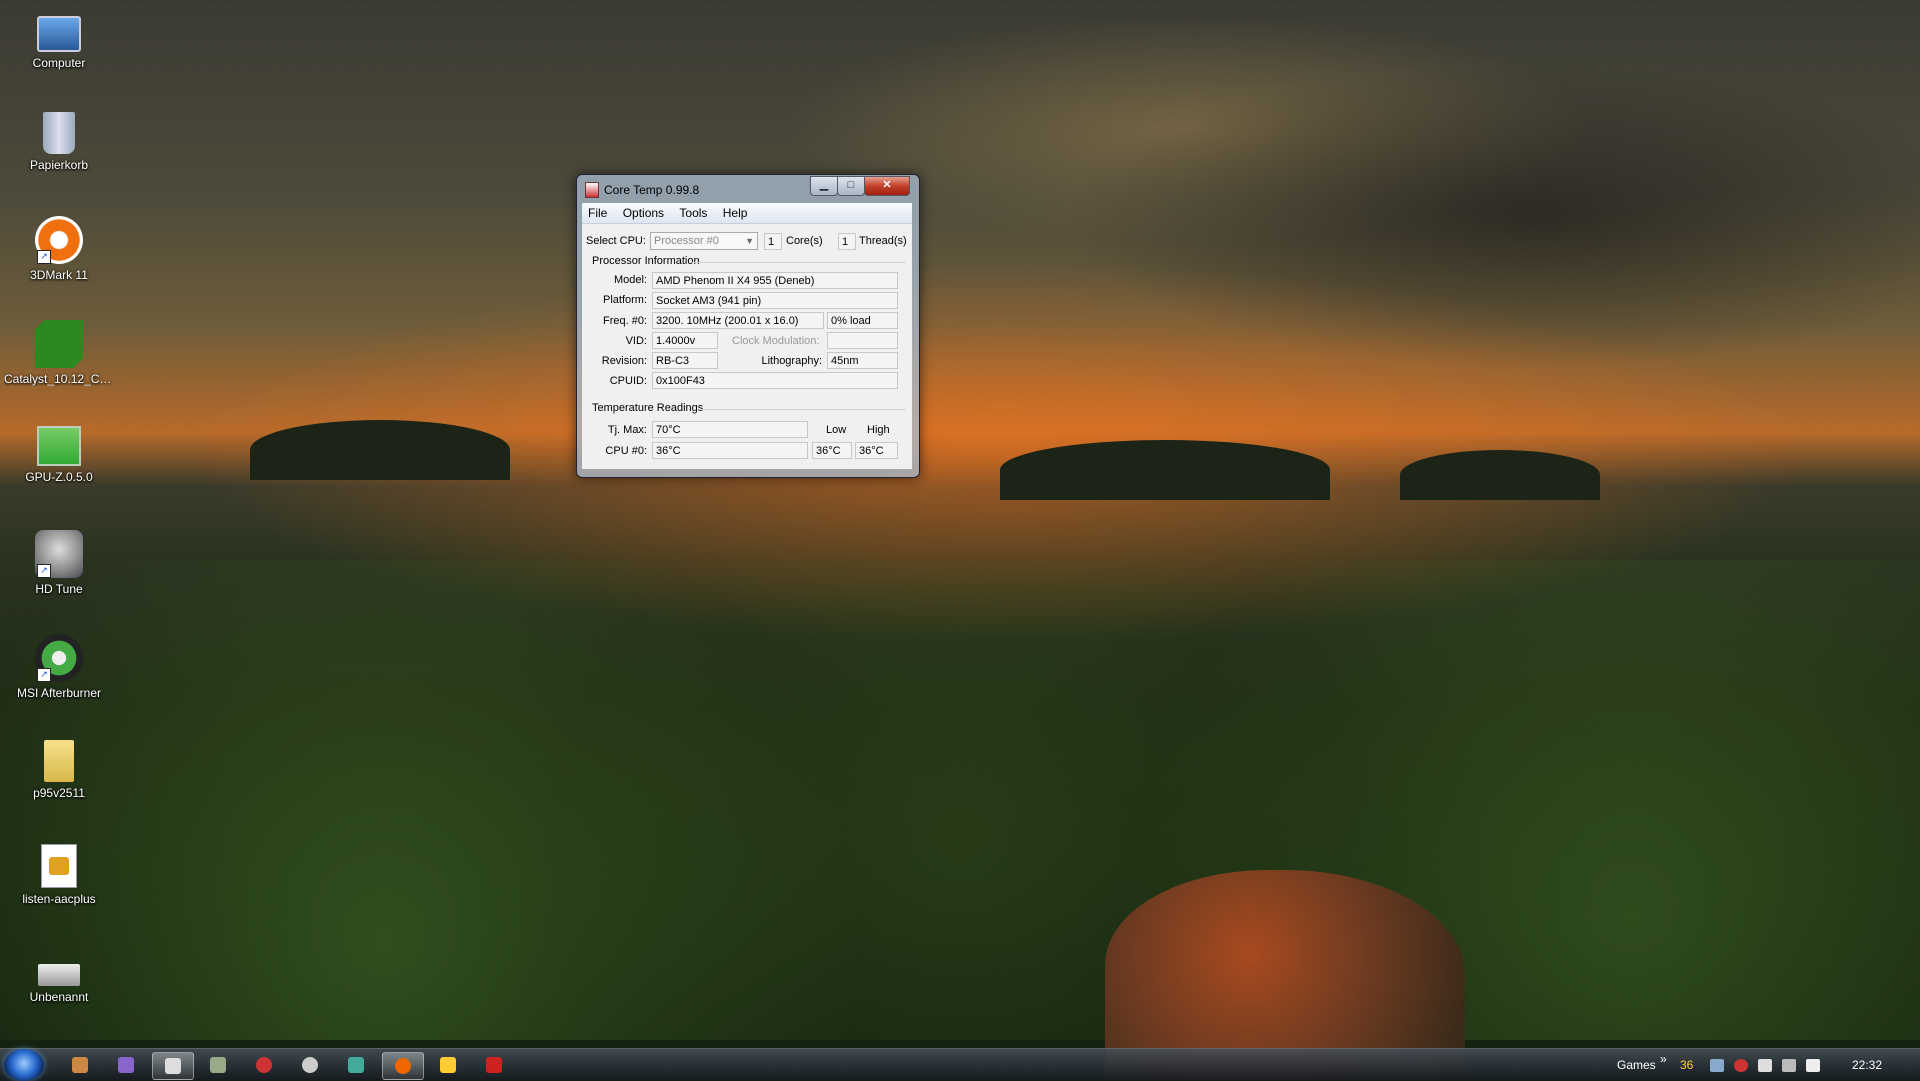  Describe the element at coordinates (59, 142) in the screenshot. I see `desktop-icon-recycle-bin: Papierkorb` at that location.